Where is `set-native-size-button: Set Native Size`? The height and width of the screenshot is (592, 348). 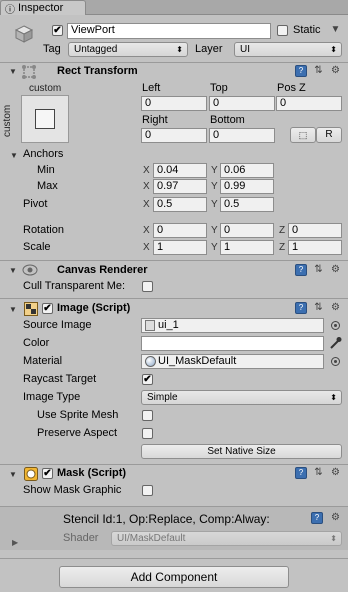 set-native-size-button: Set Native Size is located at coordinates (241, 451).